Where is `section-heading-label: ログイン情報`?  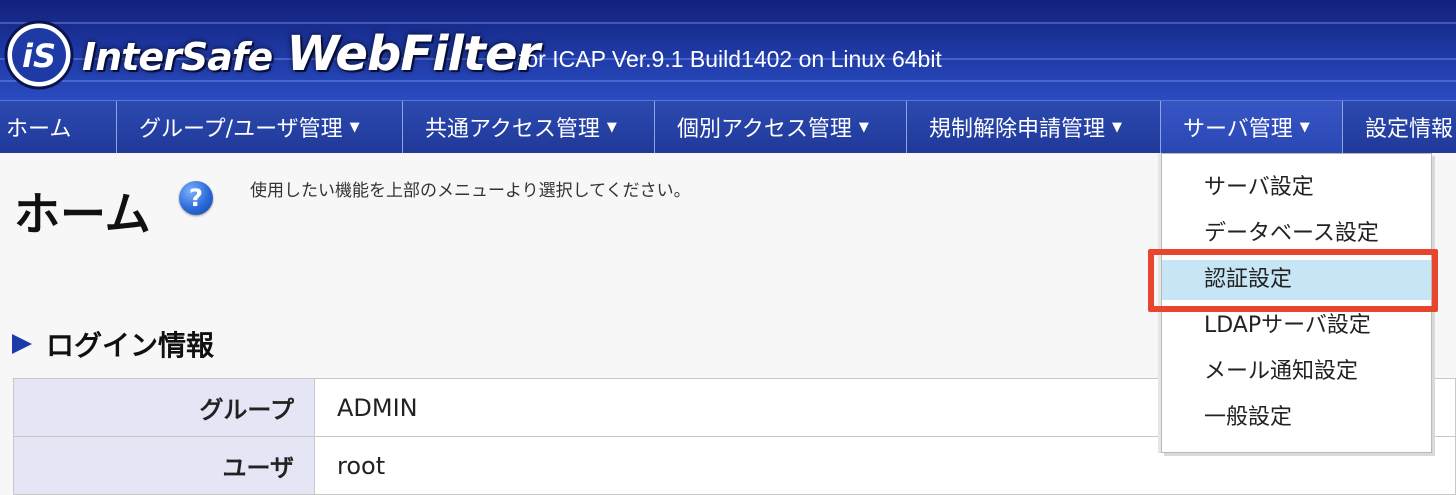 section-heading-label: ログイン情報 is located at coordinates (130, 345).